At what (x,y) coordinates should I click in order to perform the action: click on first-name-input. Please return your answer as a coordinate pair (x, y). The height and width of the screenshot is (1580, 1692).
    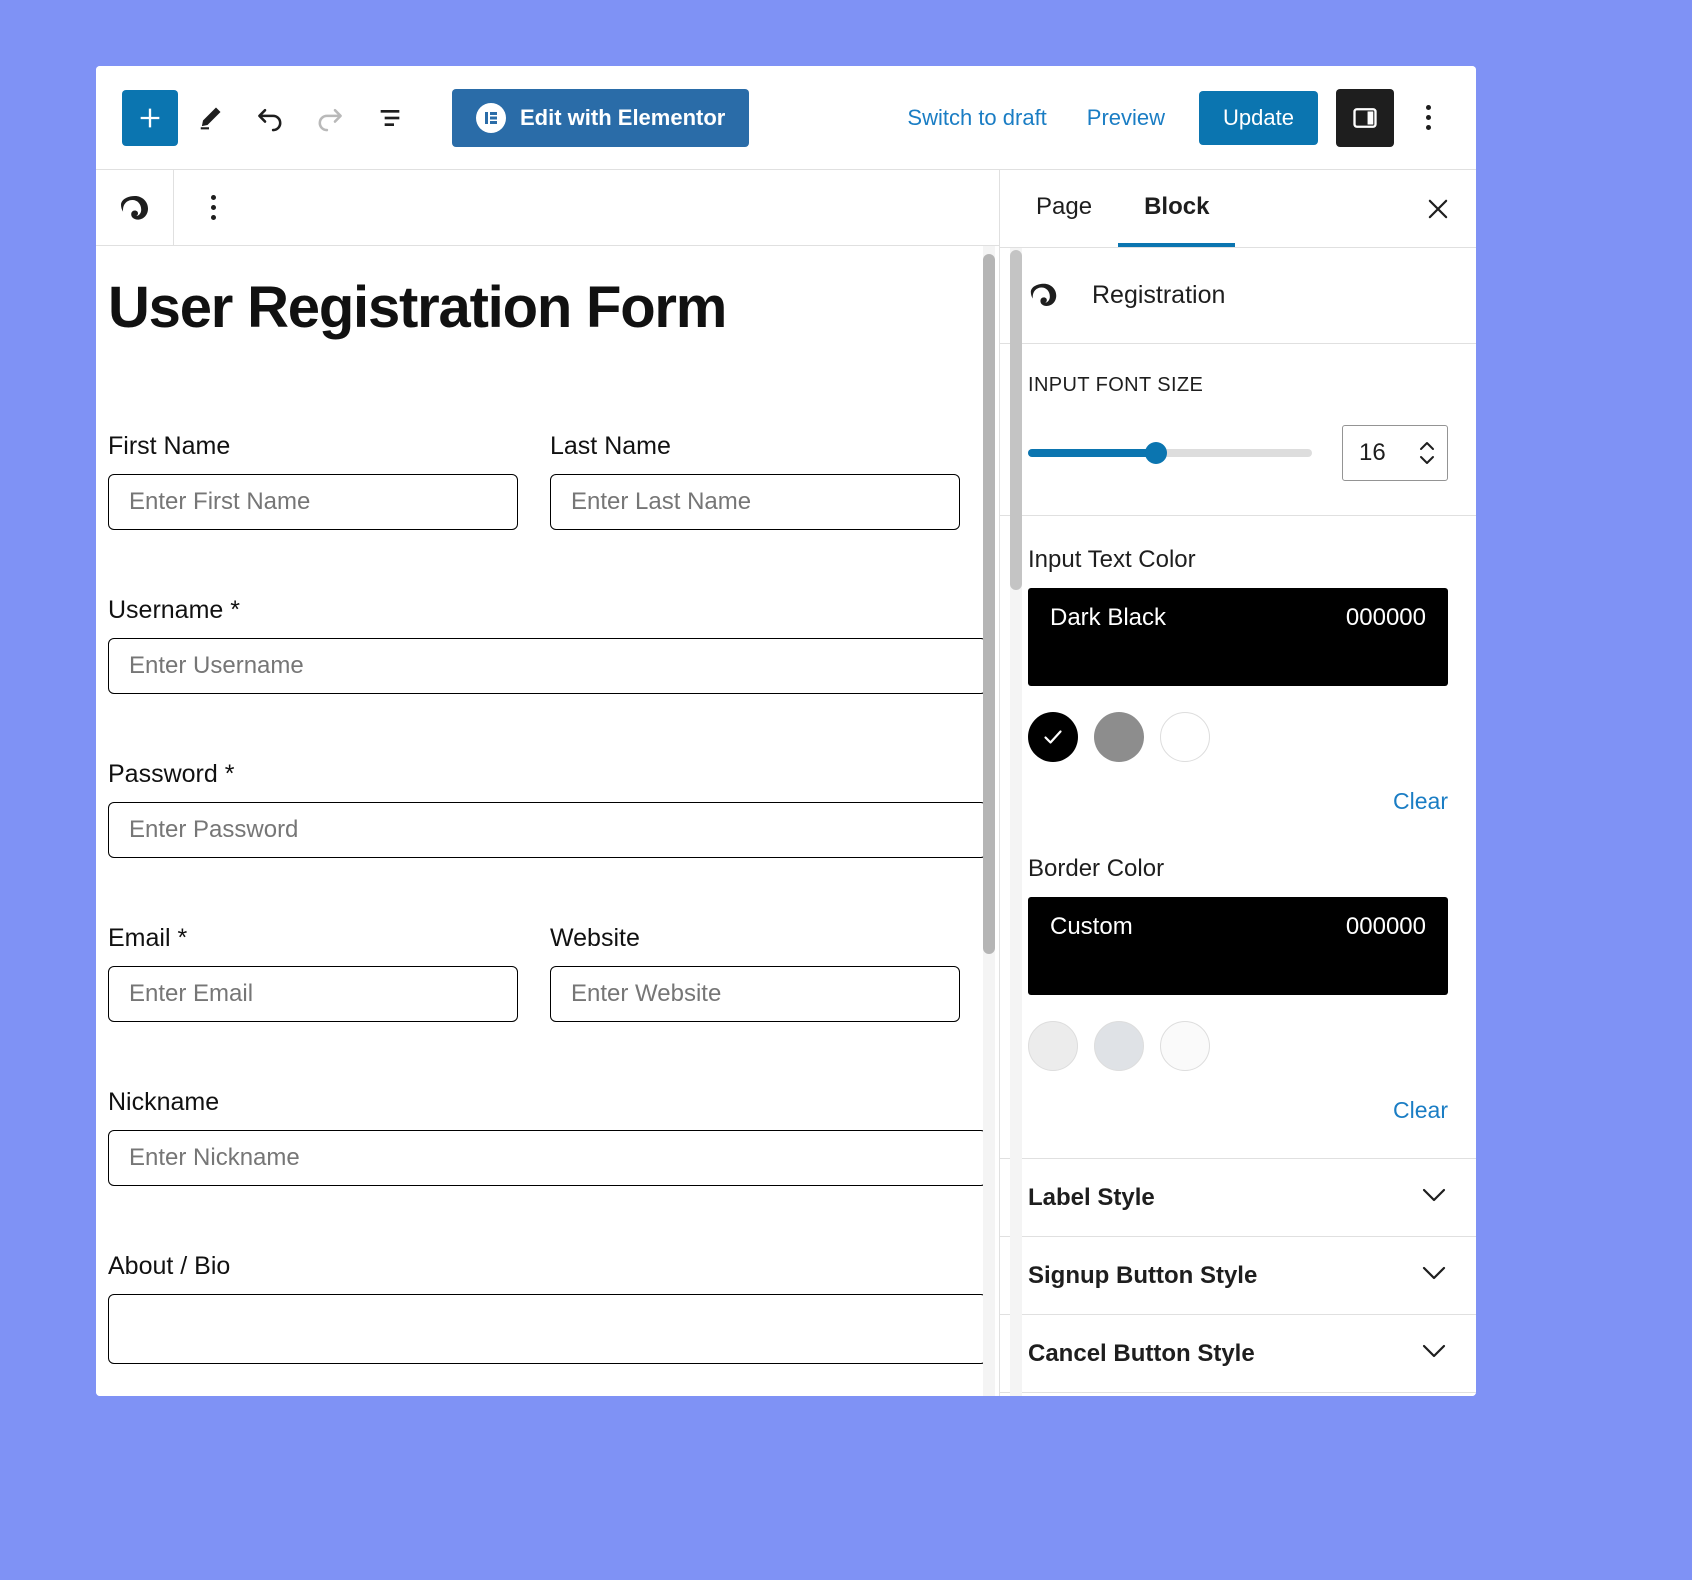
    Looking at the image, I should click on (313, 501).